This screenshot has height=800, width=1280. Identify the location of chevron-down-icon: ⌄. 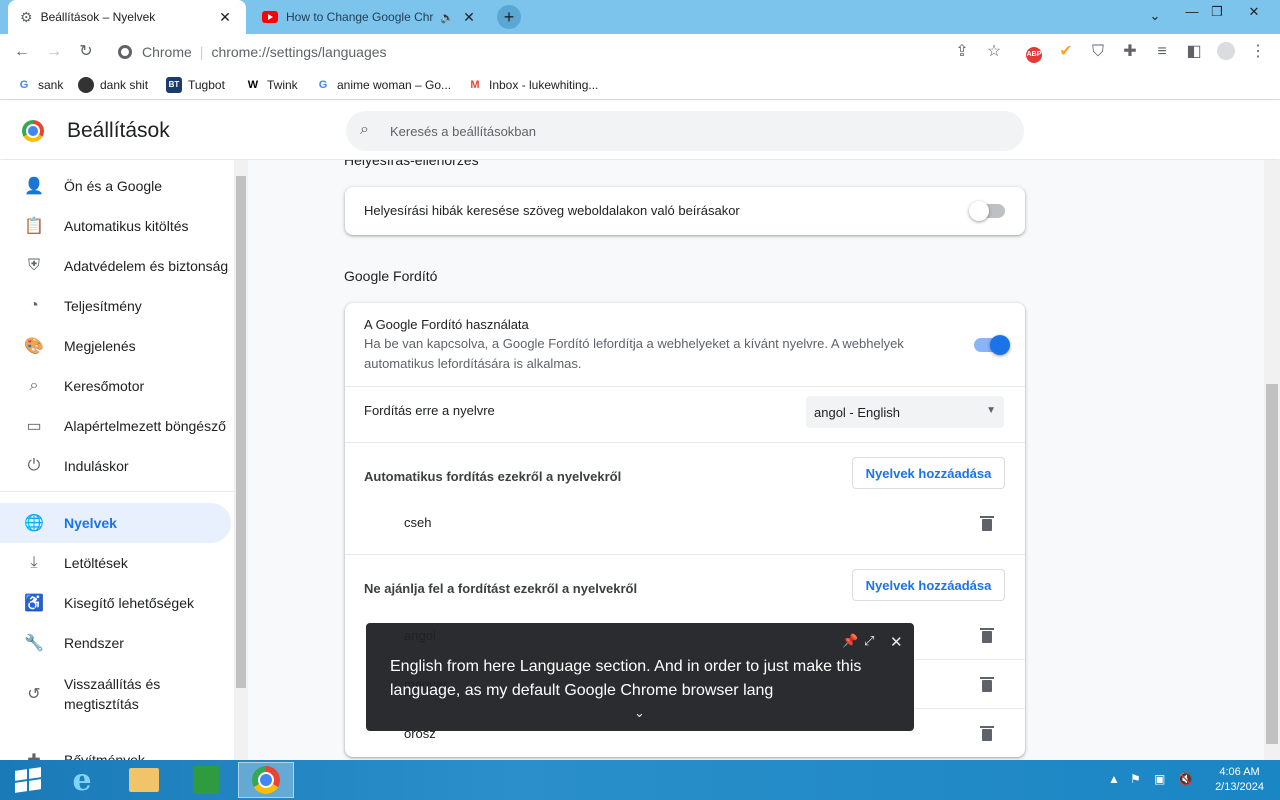
(639, 713).